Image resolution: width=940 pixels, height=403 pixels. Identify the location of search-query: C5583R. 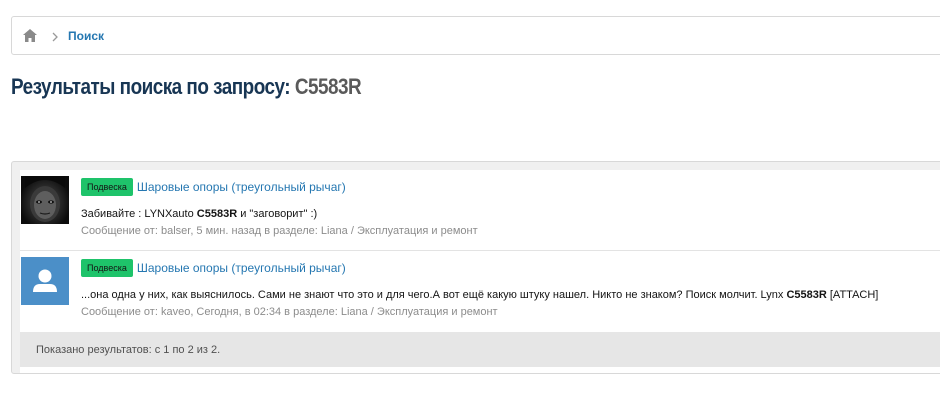
(328, 86).